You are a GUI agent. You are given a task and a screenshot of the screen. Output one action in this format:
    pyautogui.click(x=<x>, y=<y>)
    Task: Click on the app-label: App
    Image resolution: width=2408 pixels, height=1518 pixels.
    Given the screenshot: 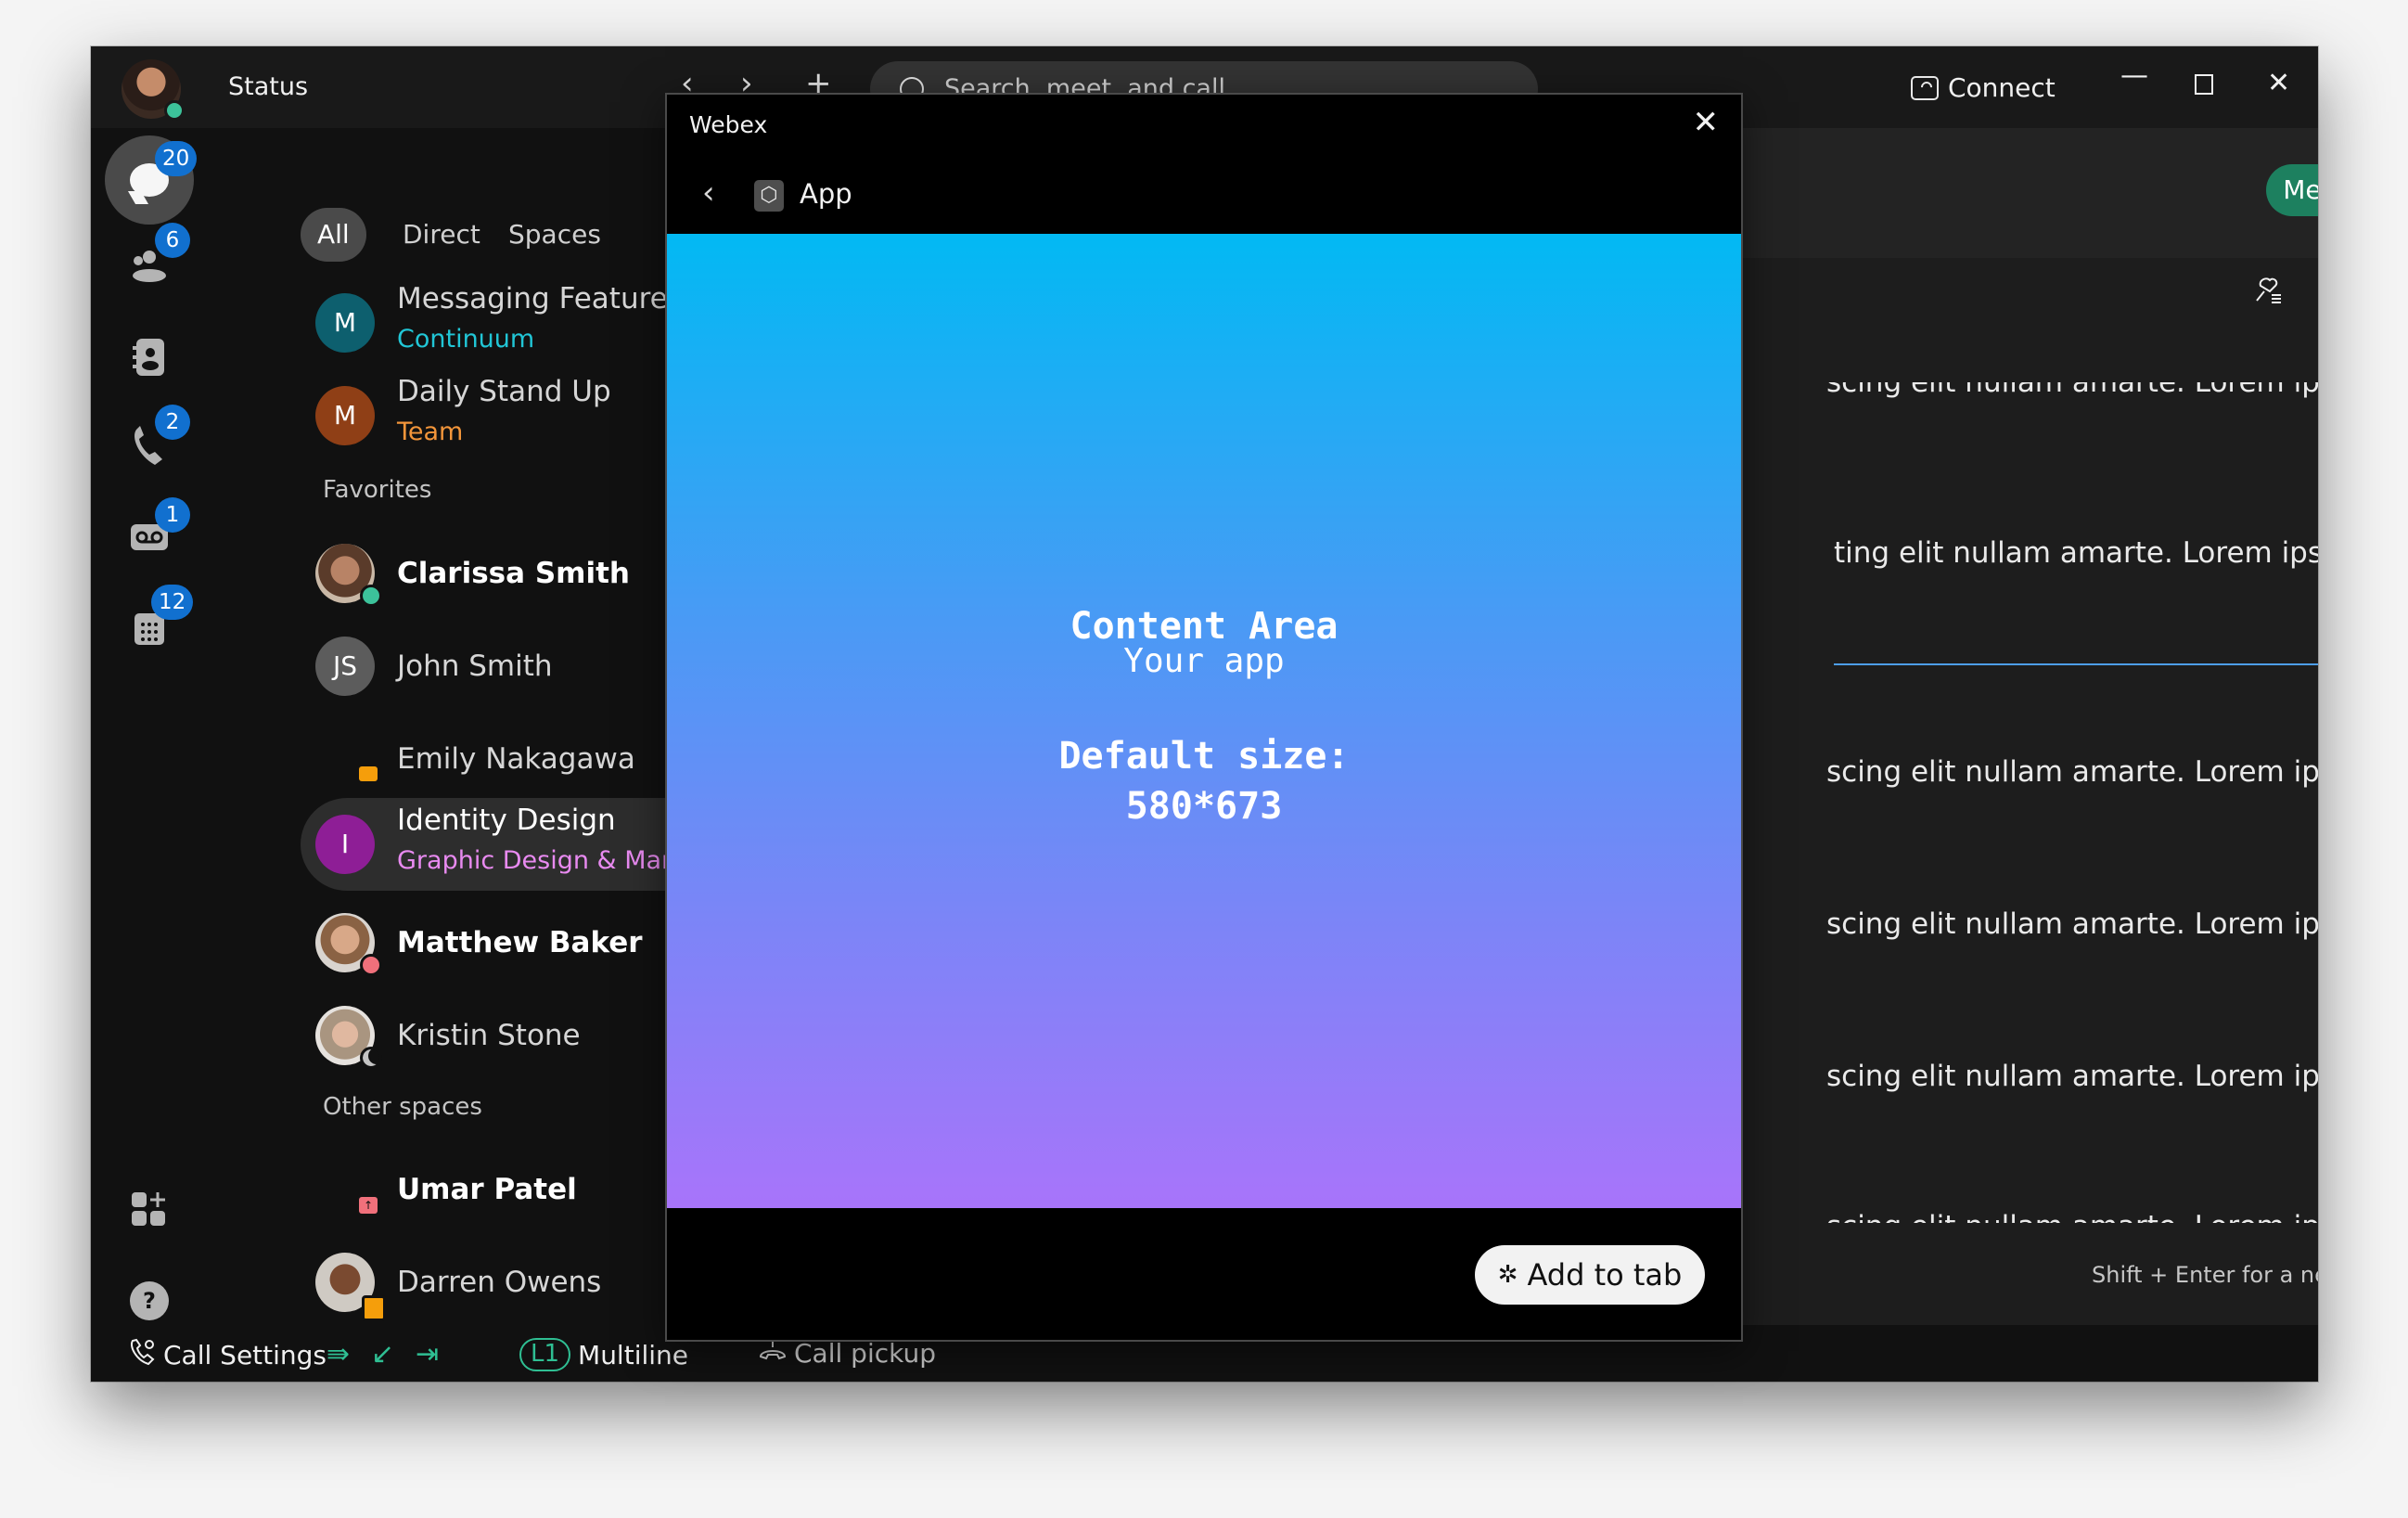 What is the action you would take?
    pyautogui.click(x=826, y=194)
    